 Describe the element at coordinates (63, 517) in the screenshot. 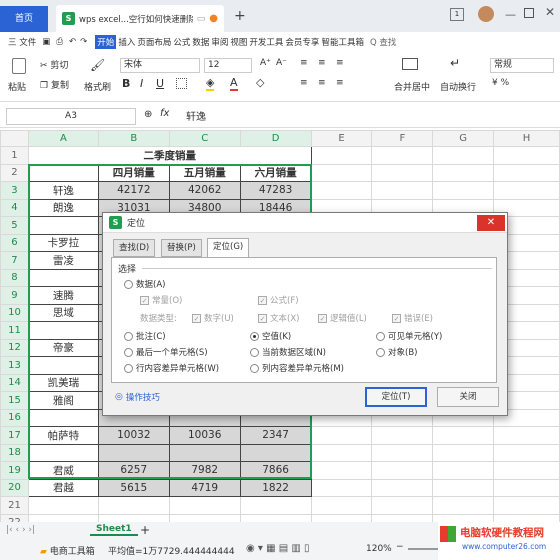

I see `cell-a22` at that location.